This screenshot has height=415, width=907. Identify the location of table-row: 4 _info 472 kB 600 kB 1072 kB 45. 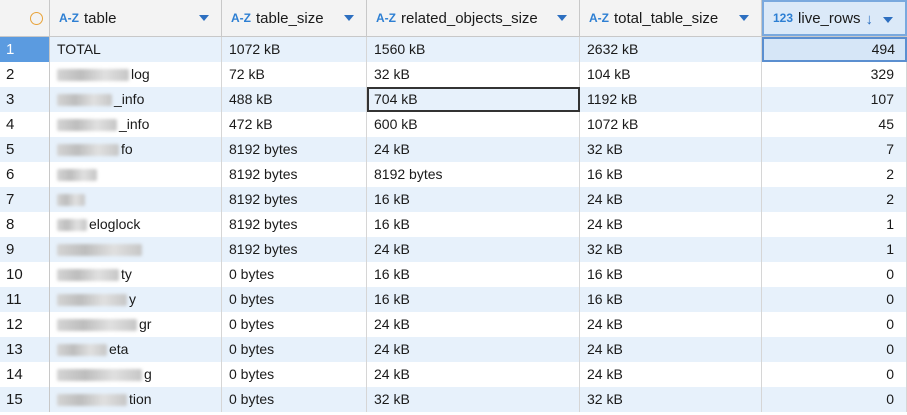
(453, 124).